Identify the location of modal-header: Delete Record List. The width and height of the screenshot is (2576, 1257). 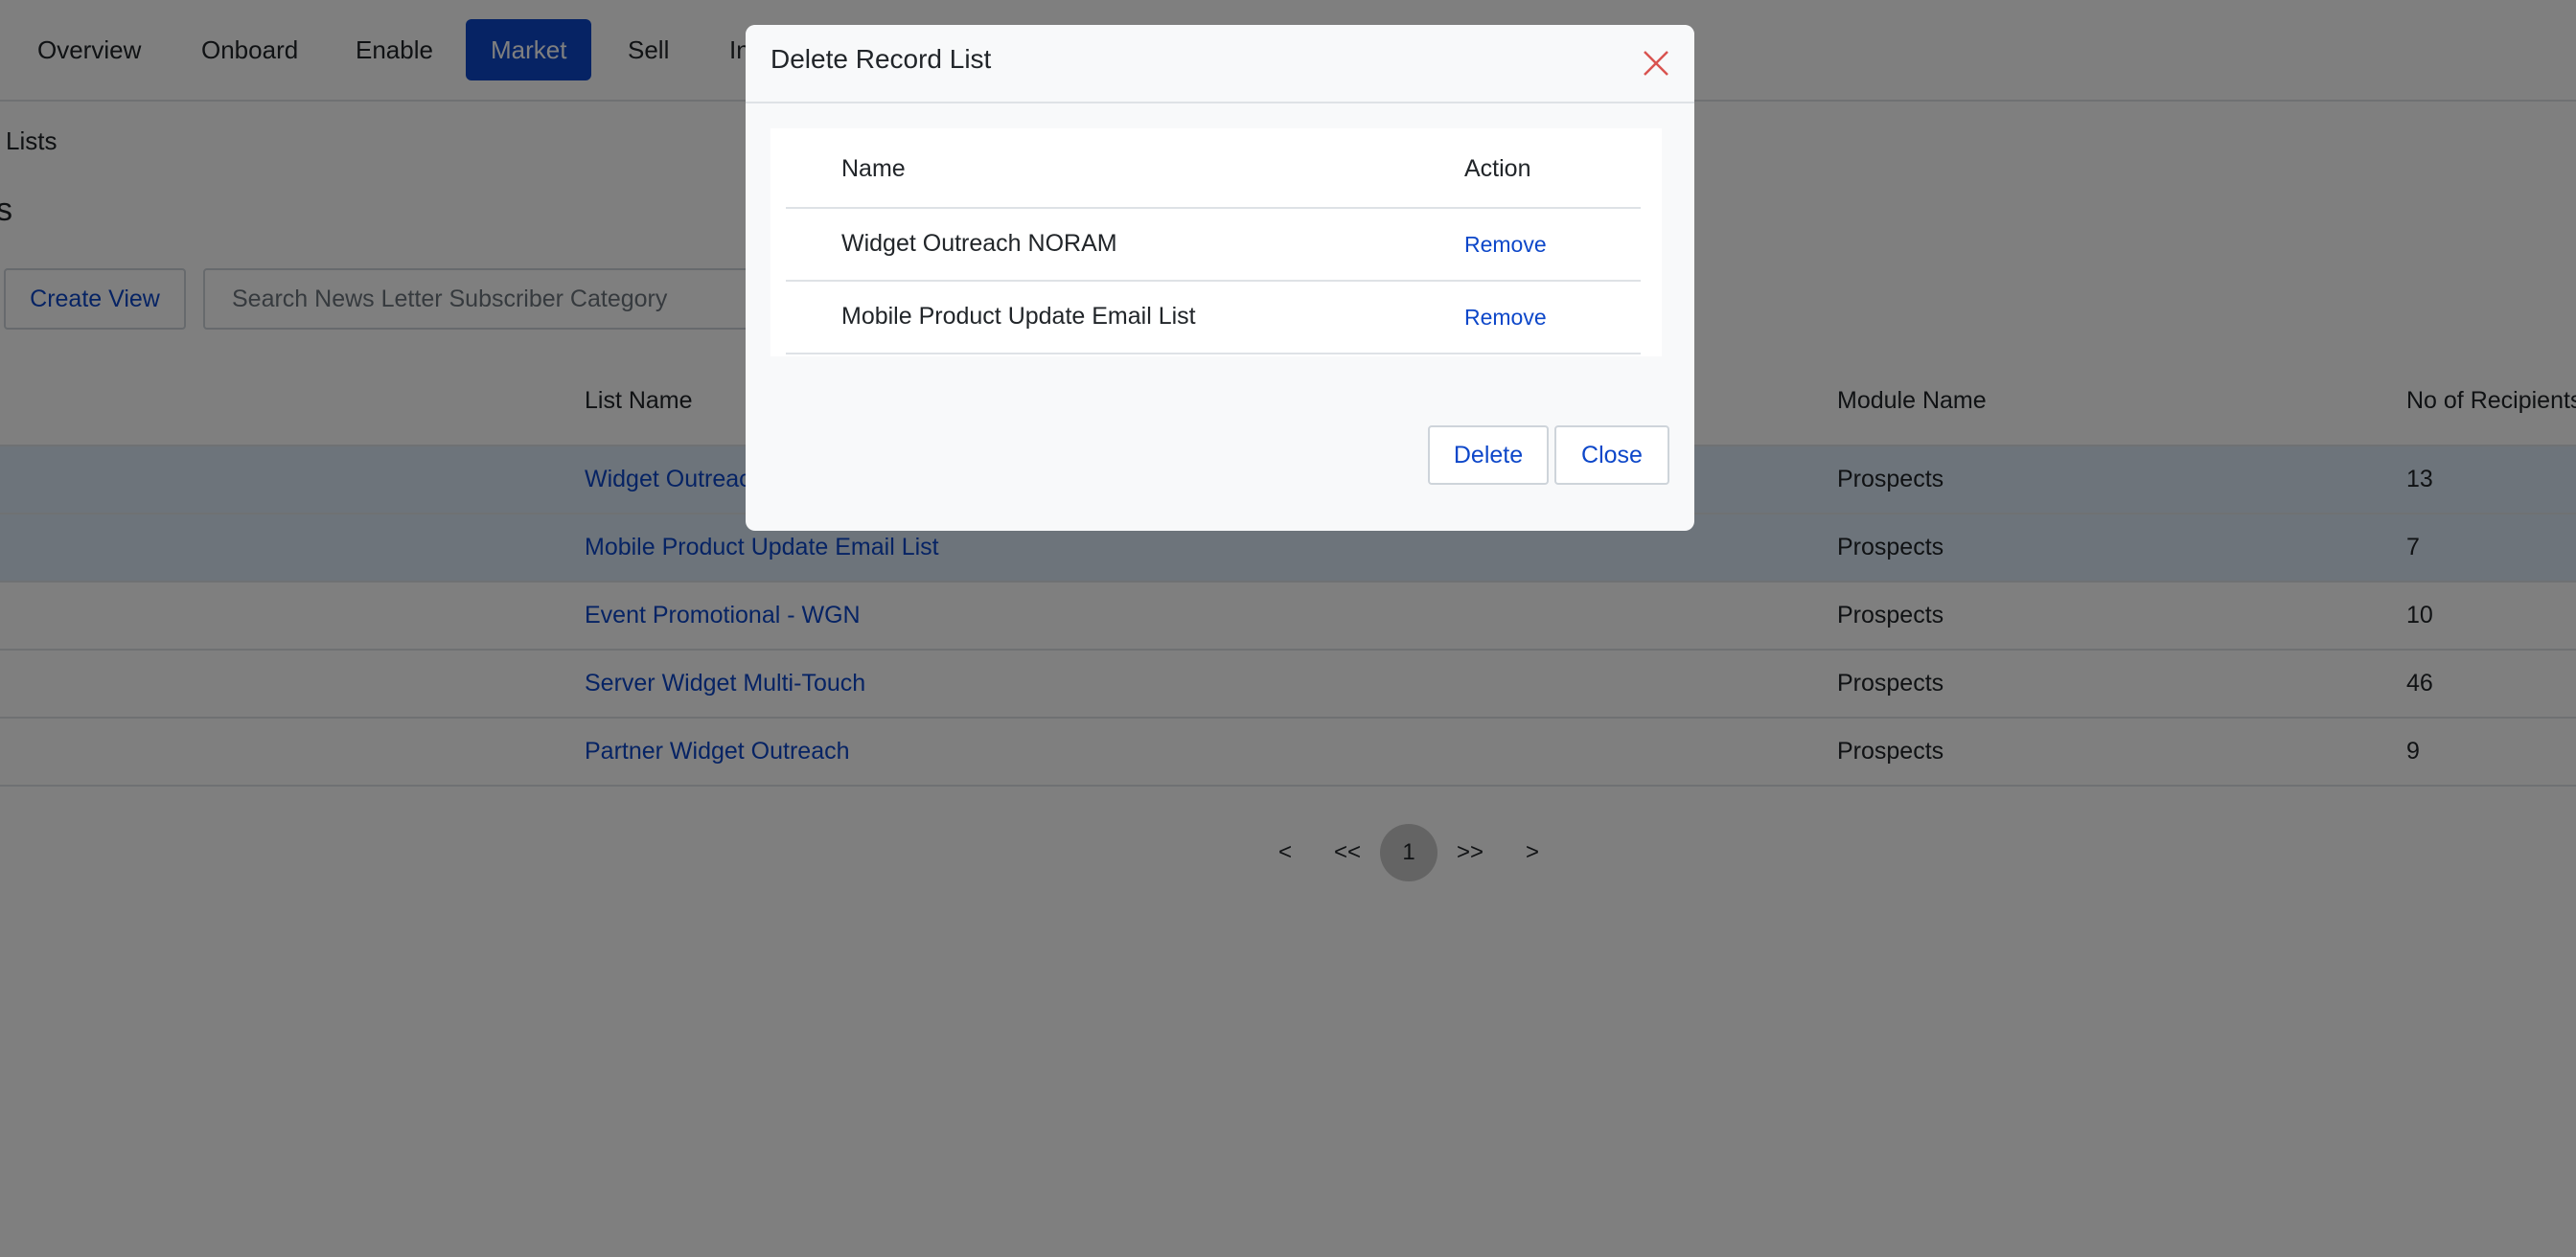
(1220, 64).